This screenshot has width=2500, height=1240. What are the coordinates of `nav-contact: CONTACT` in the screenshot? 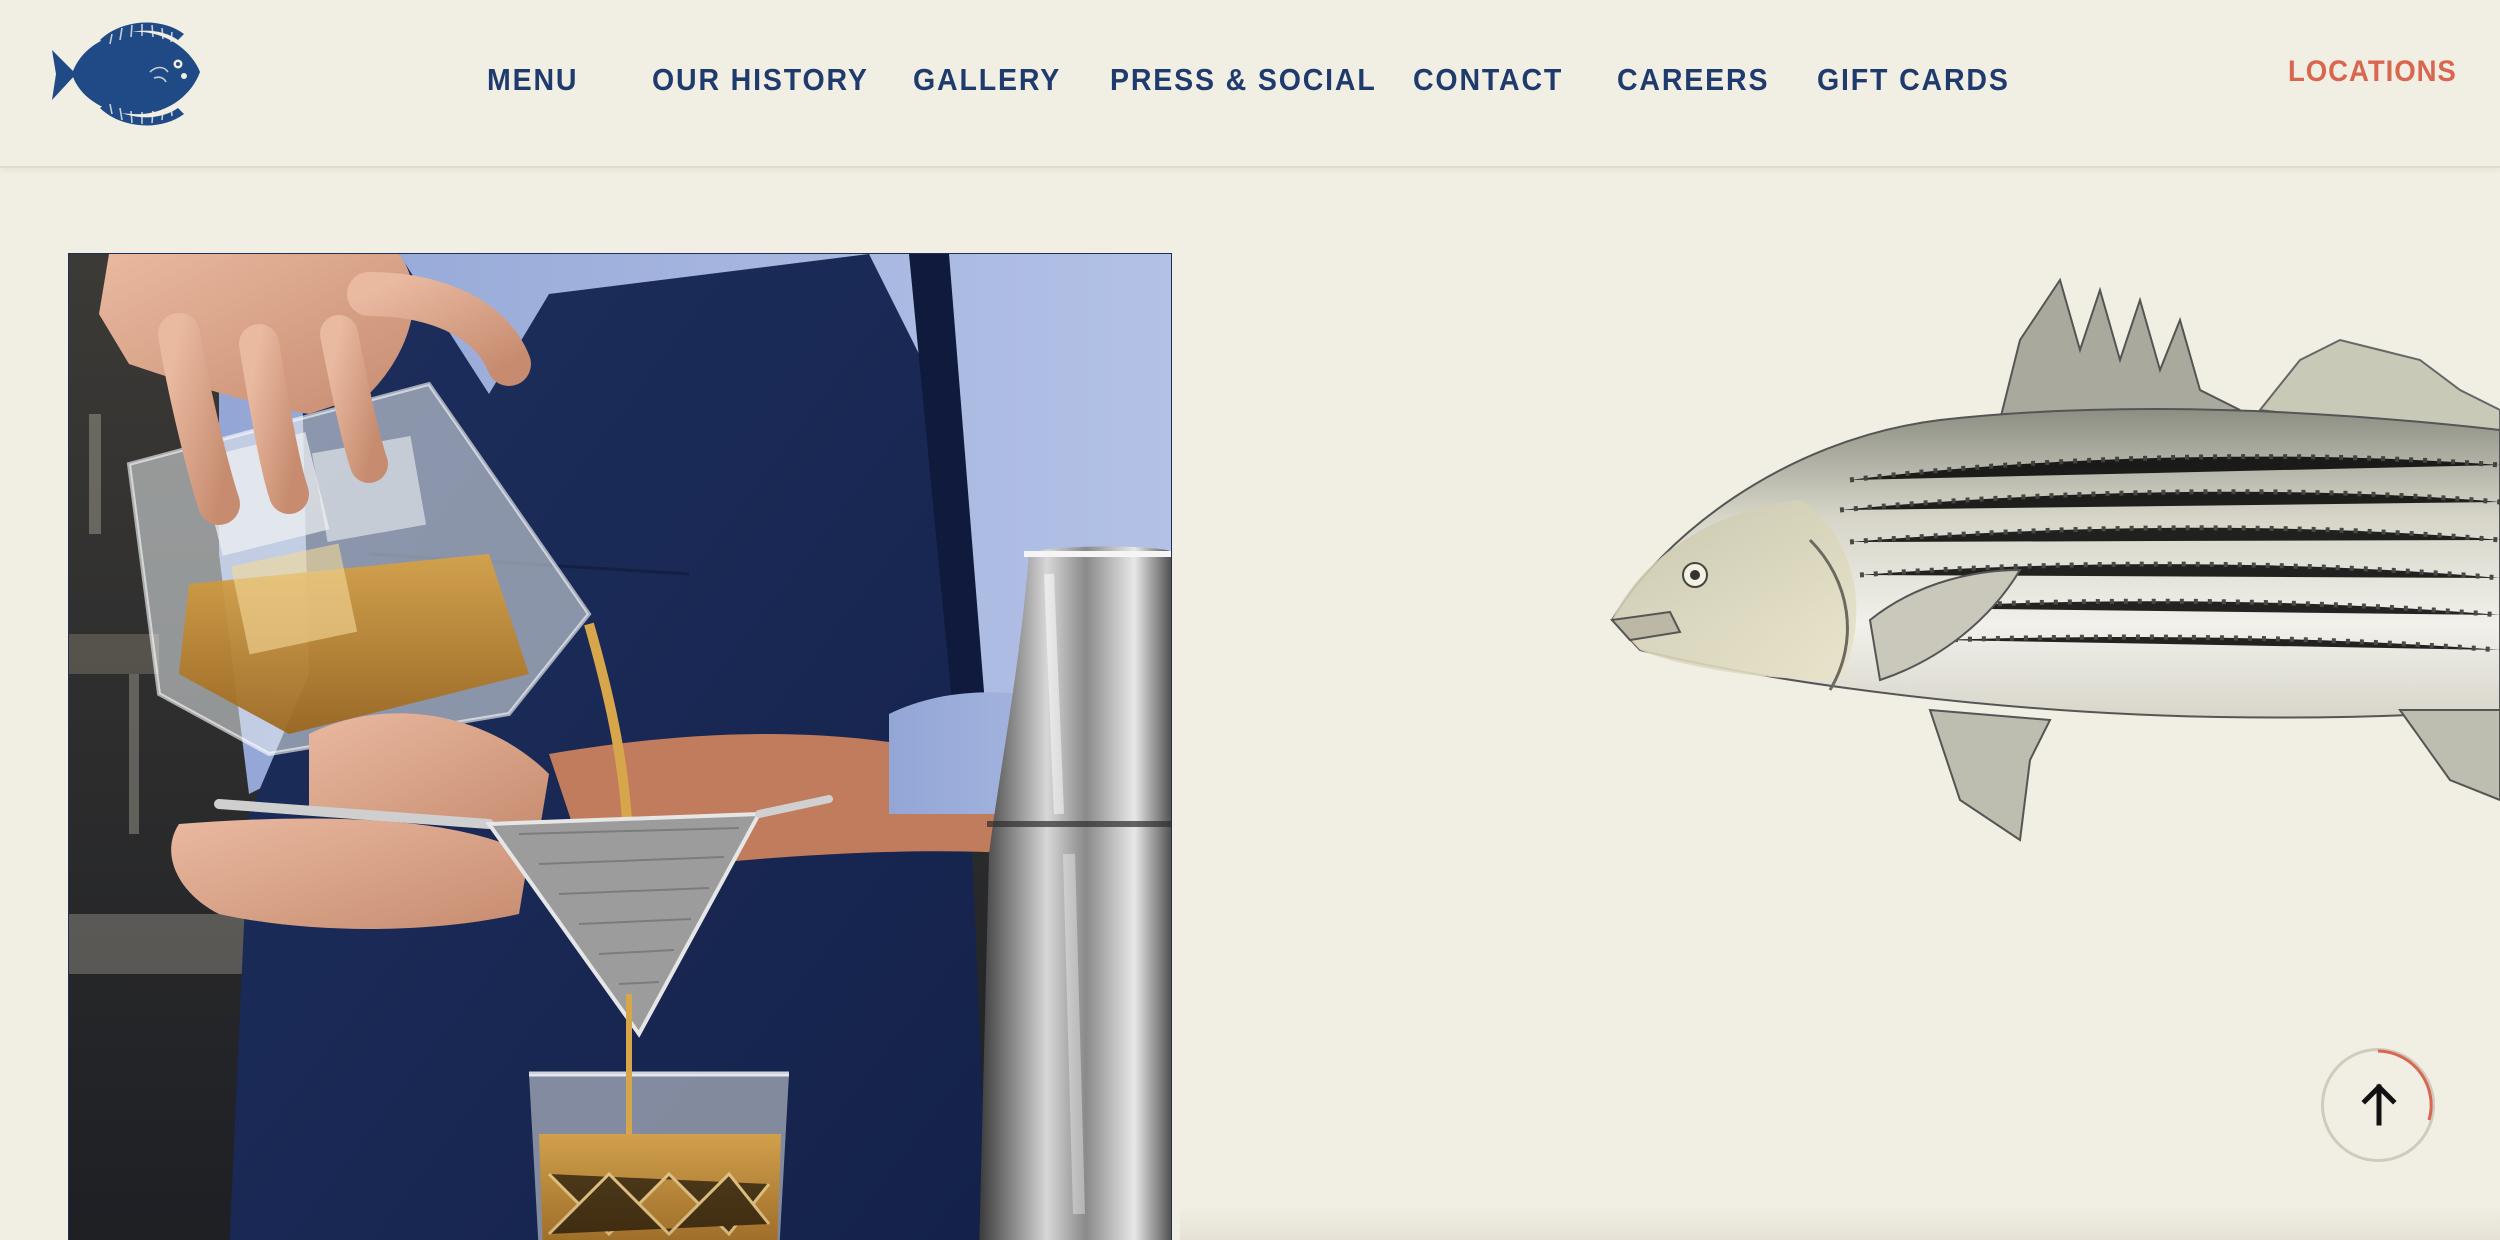 It's located at (1488, 80).